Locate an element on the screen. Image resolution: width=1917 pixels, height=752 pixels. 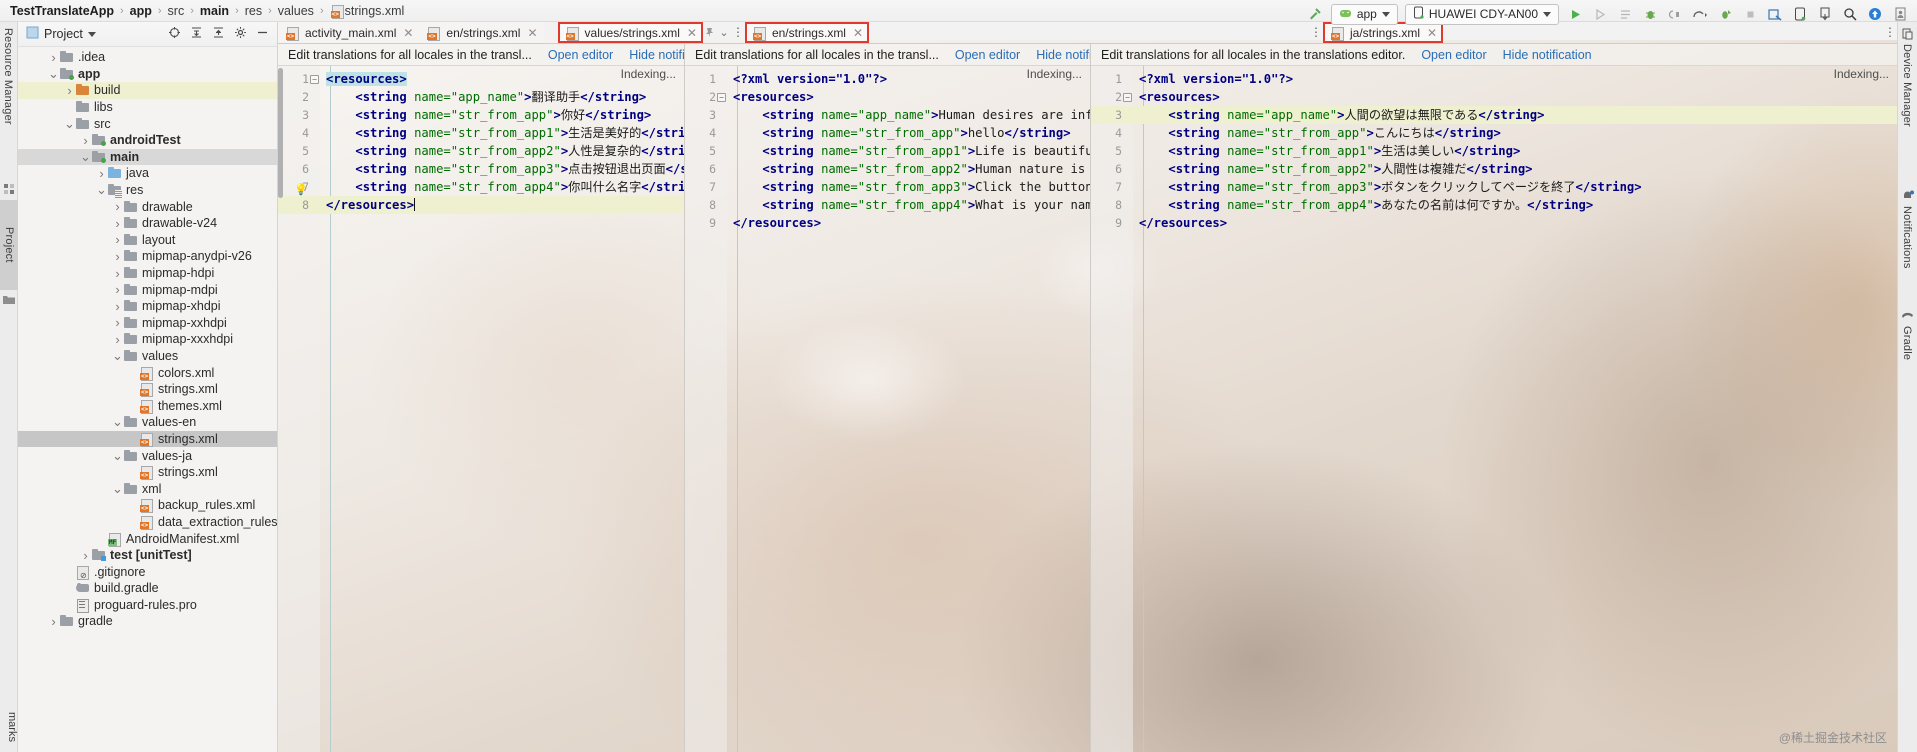
tab-options-kebab: ⋮ is located at coordinates (738, 32).